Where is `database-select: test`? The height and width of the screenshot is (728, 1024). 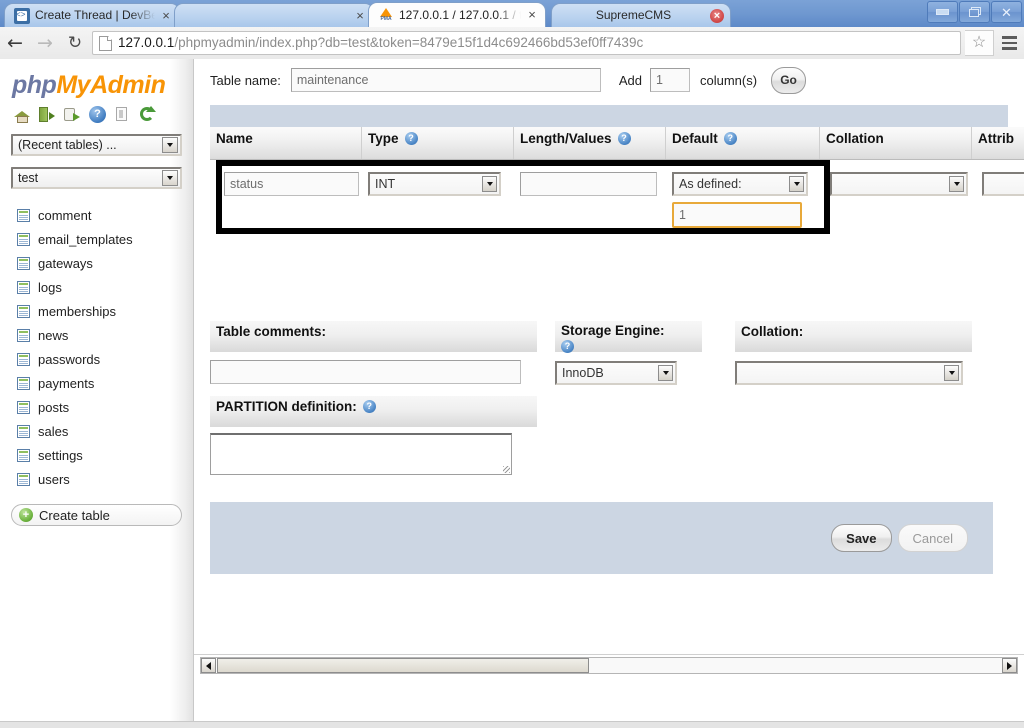 database-select: test is located at coordinates (96, 178).